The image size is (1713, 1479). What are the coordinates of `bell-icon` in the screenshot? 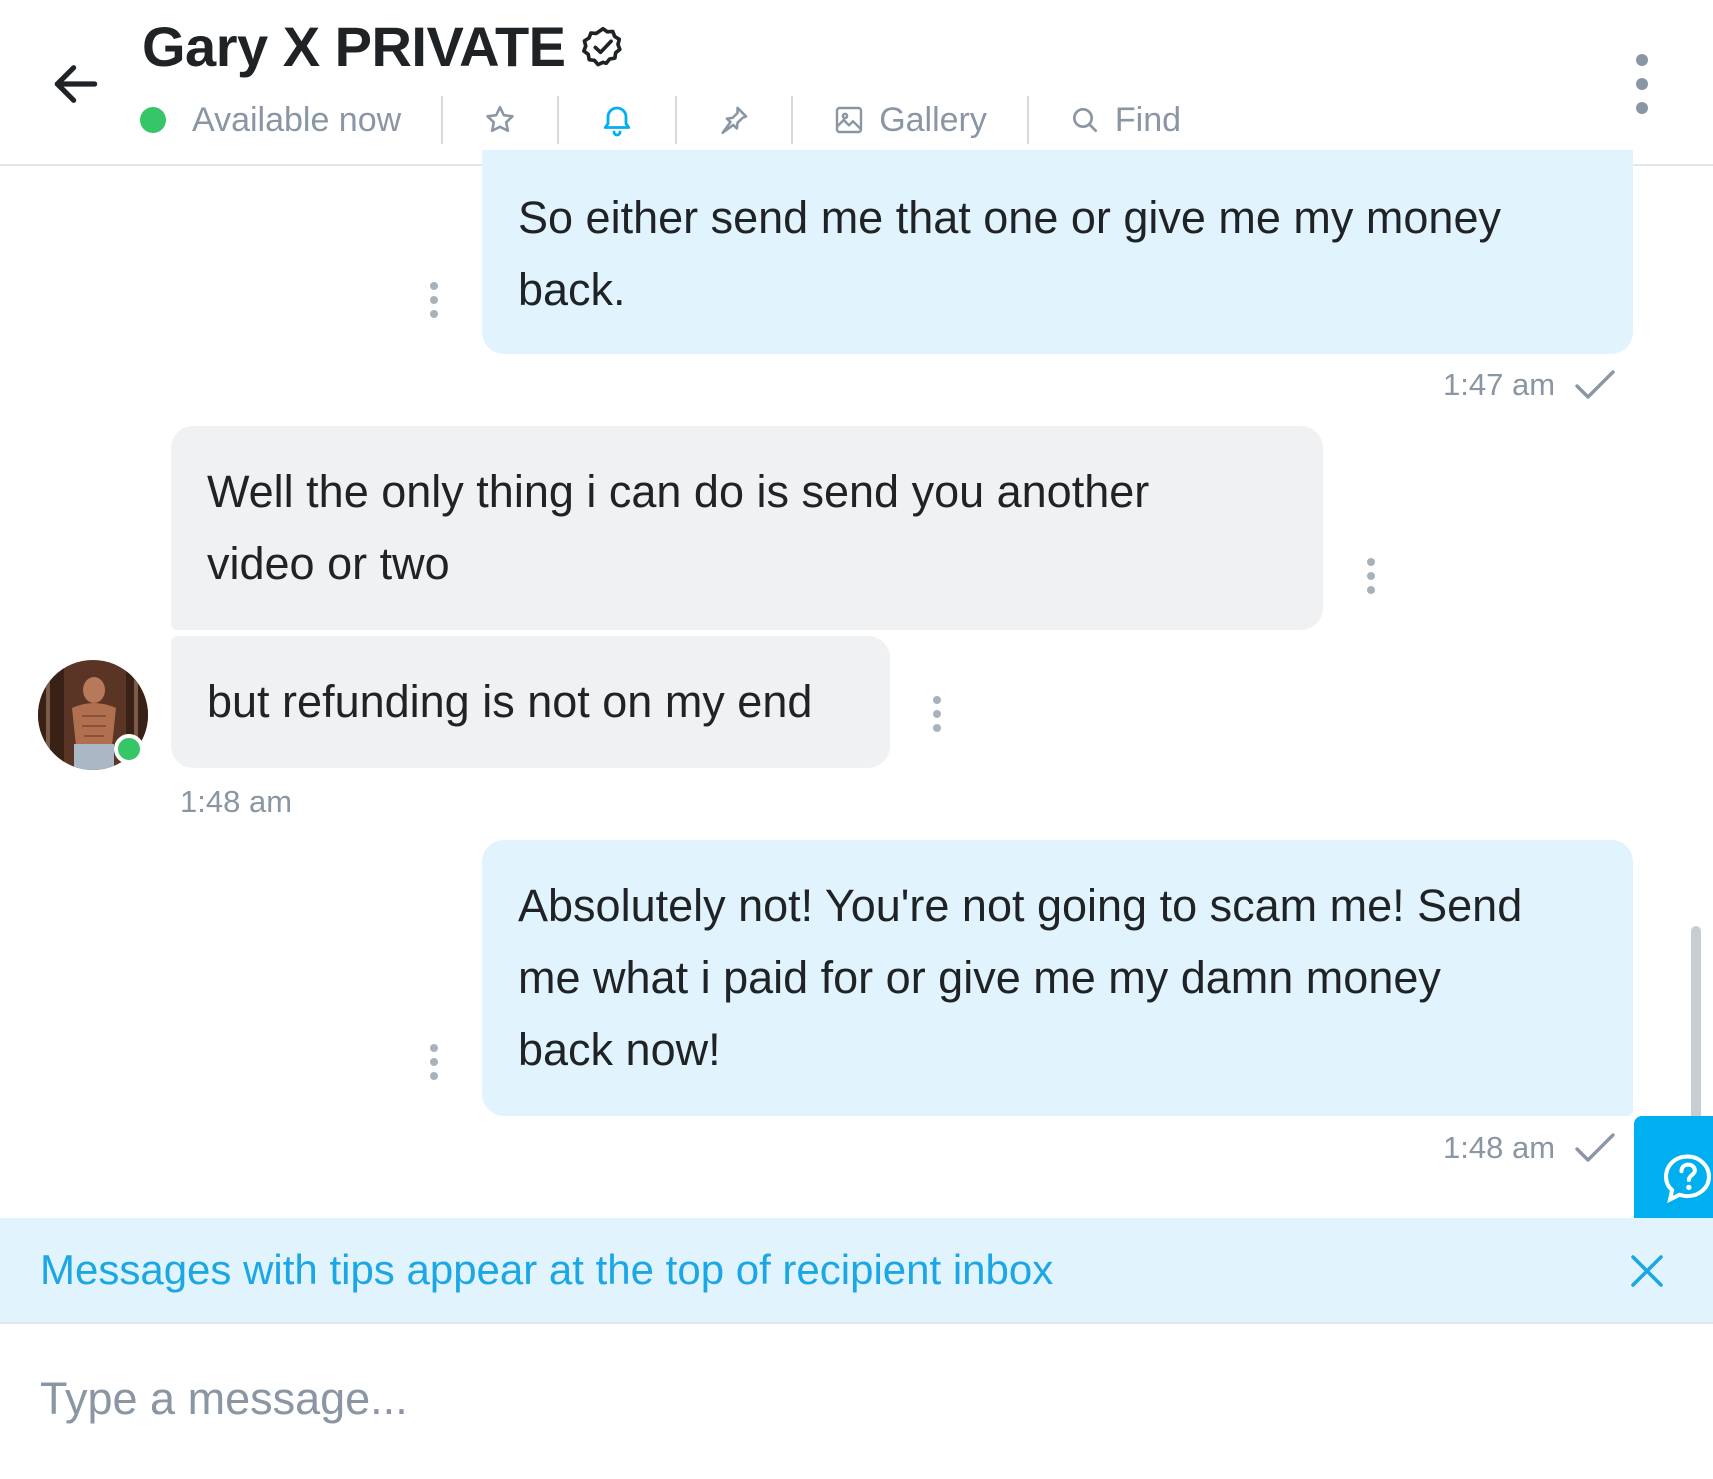 It's located at (617, 121).